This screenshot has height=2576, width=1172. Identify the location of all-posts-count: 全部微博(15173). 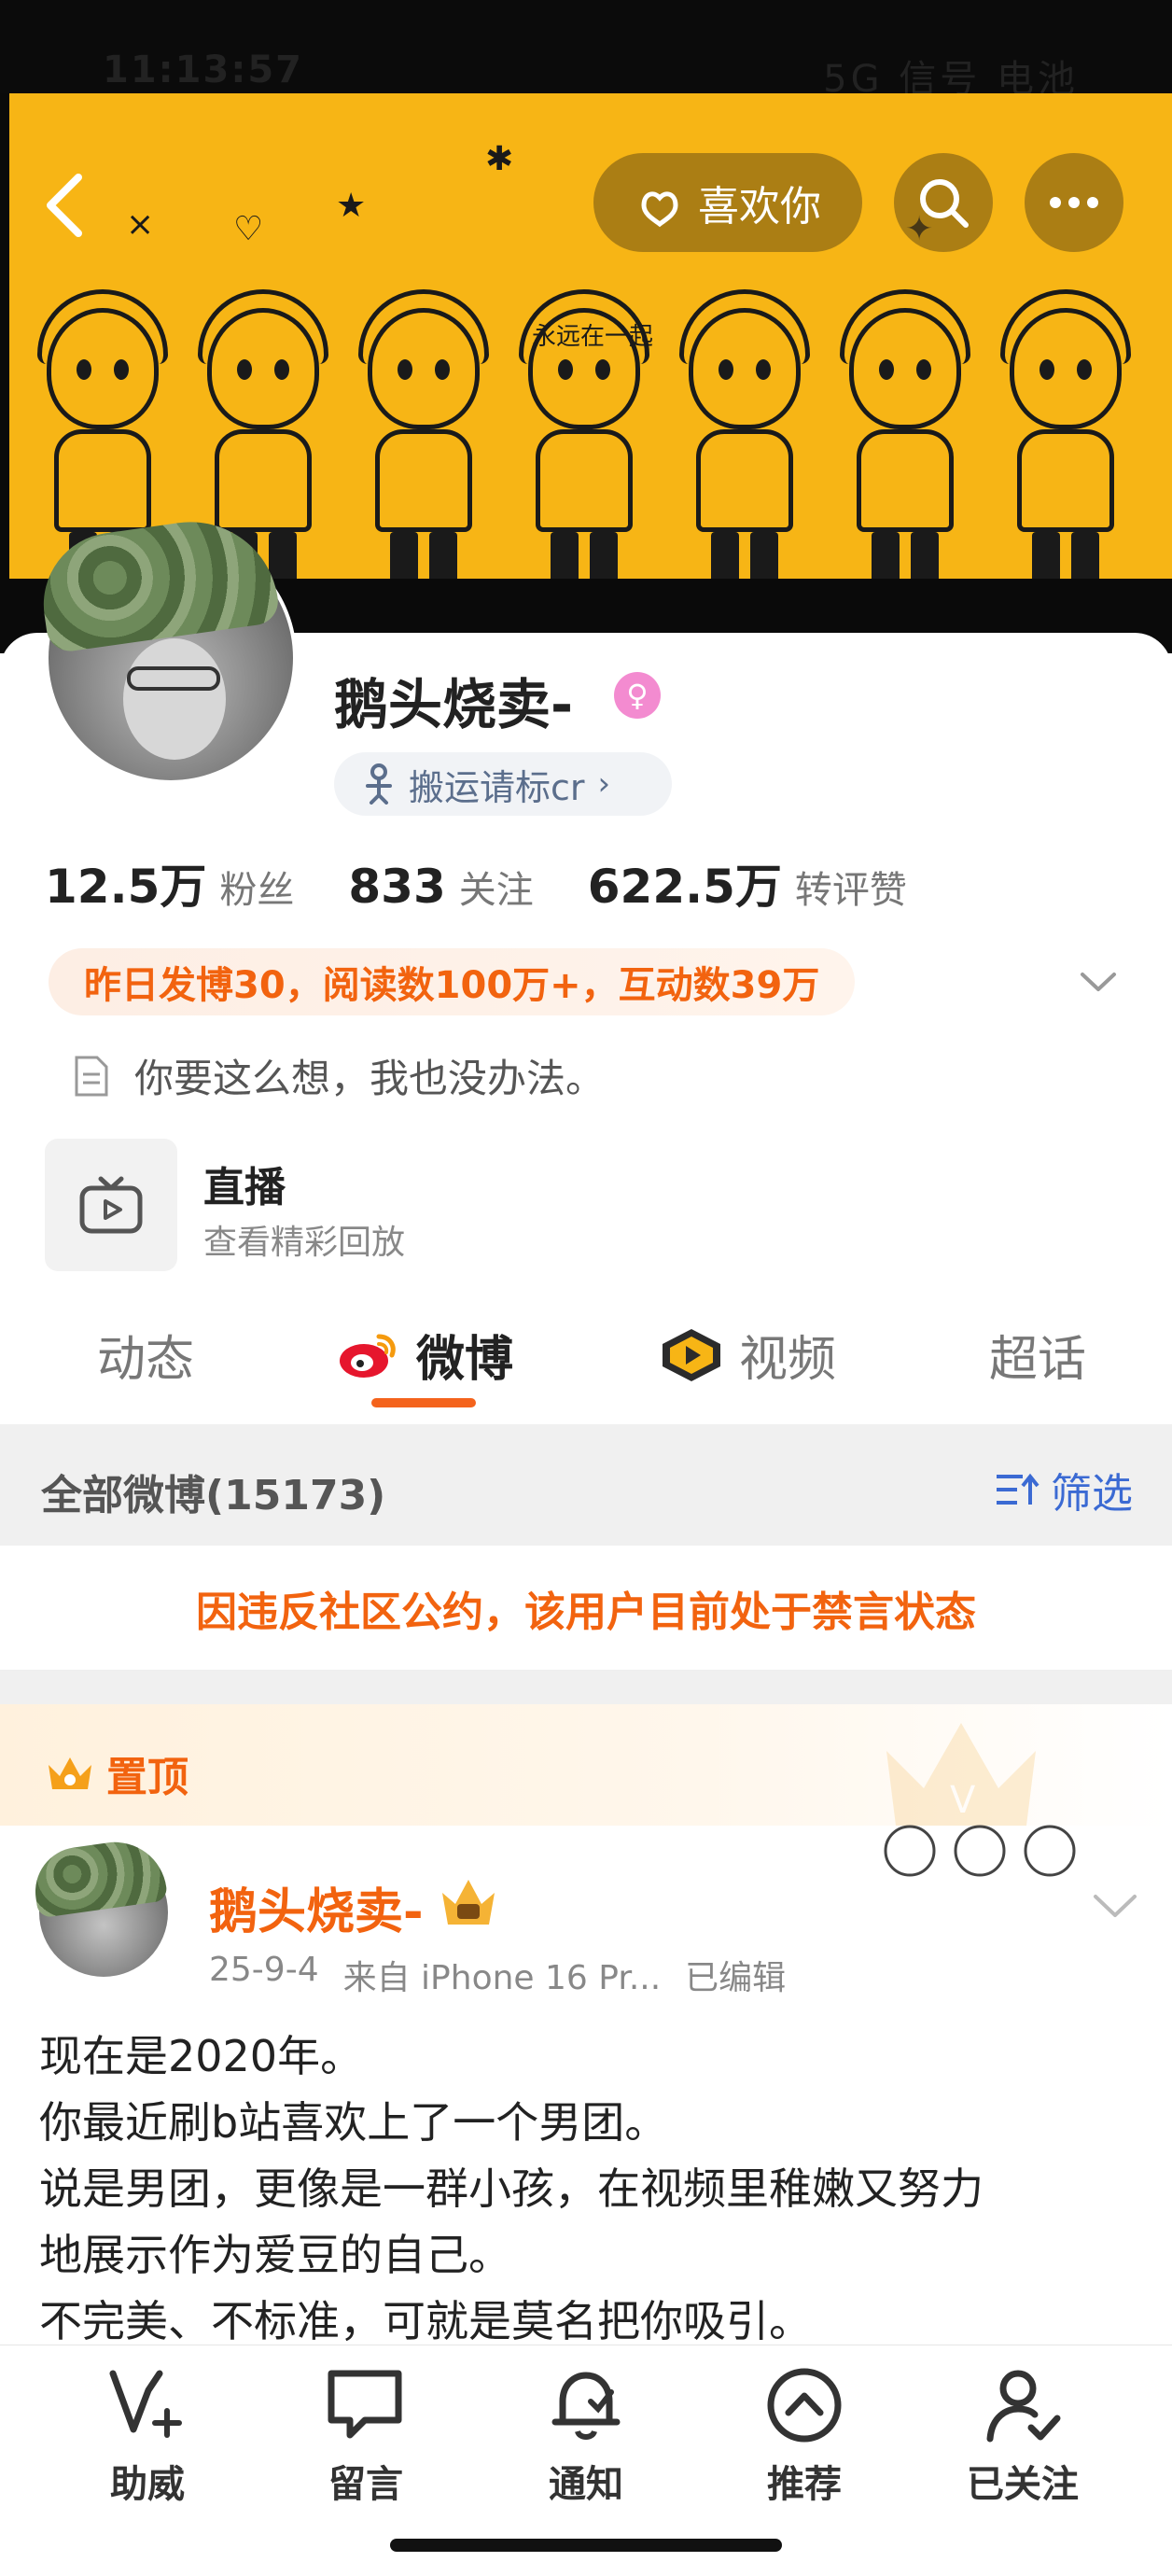
(213, 1495).